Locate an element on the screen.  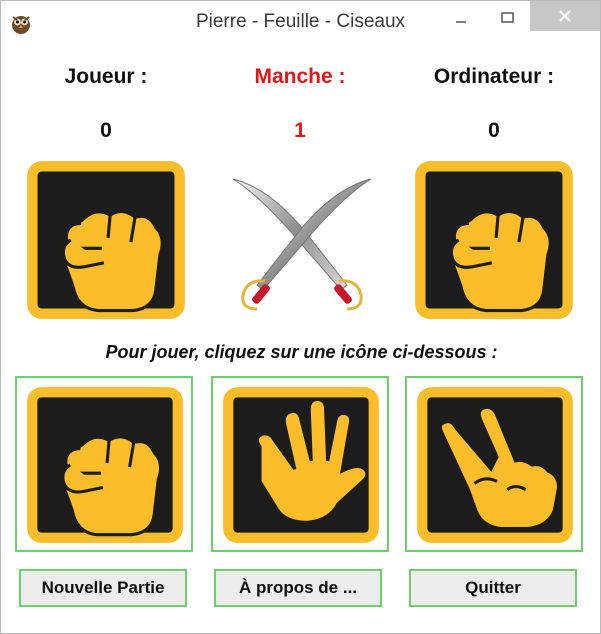
computer-choice-rock-icon is located at coordinates (494, 240).